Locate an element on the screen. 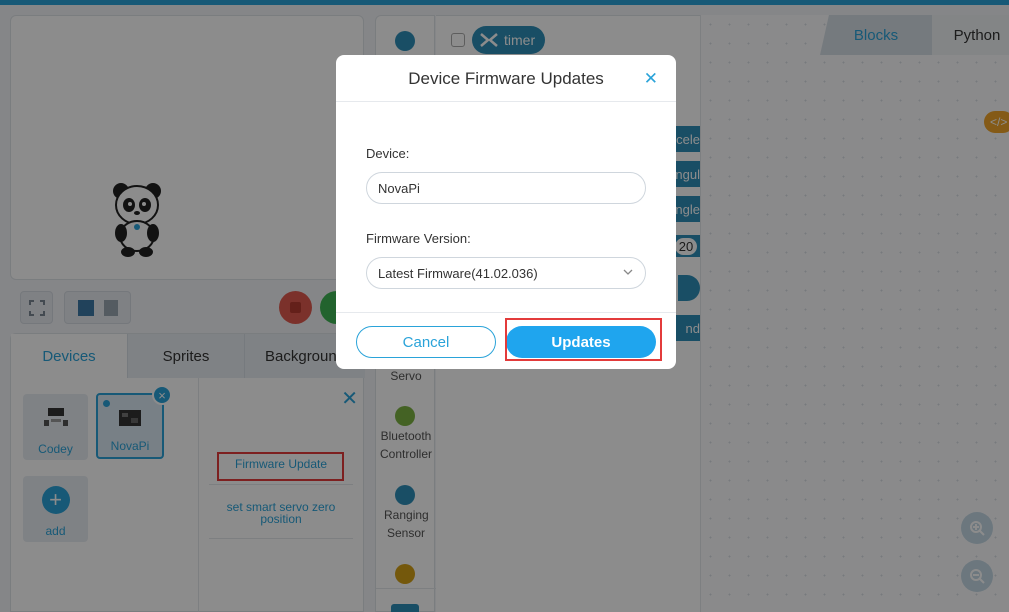 This screenshot has width=1009, height=612. dialog-header: Device Firmware Updates ✕ is located at coordinates (506, 78).